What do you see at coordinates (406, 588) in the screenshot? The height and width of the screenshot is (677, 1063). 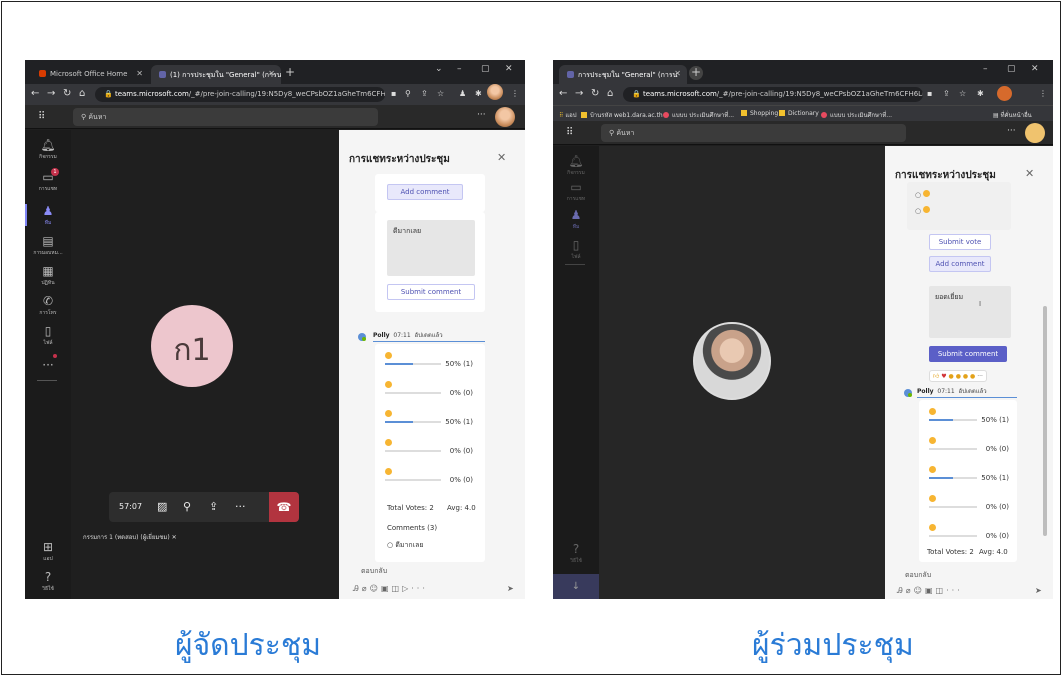 I see `stream-icon: ▷` at bounding box center [406, 588].